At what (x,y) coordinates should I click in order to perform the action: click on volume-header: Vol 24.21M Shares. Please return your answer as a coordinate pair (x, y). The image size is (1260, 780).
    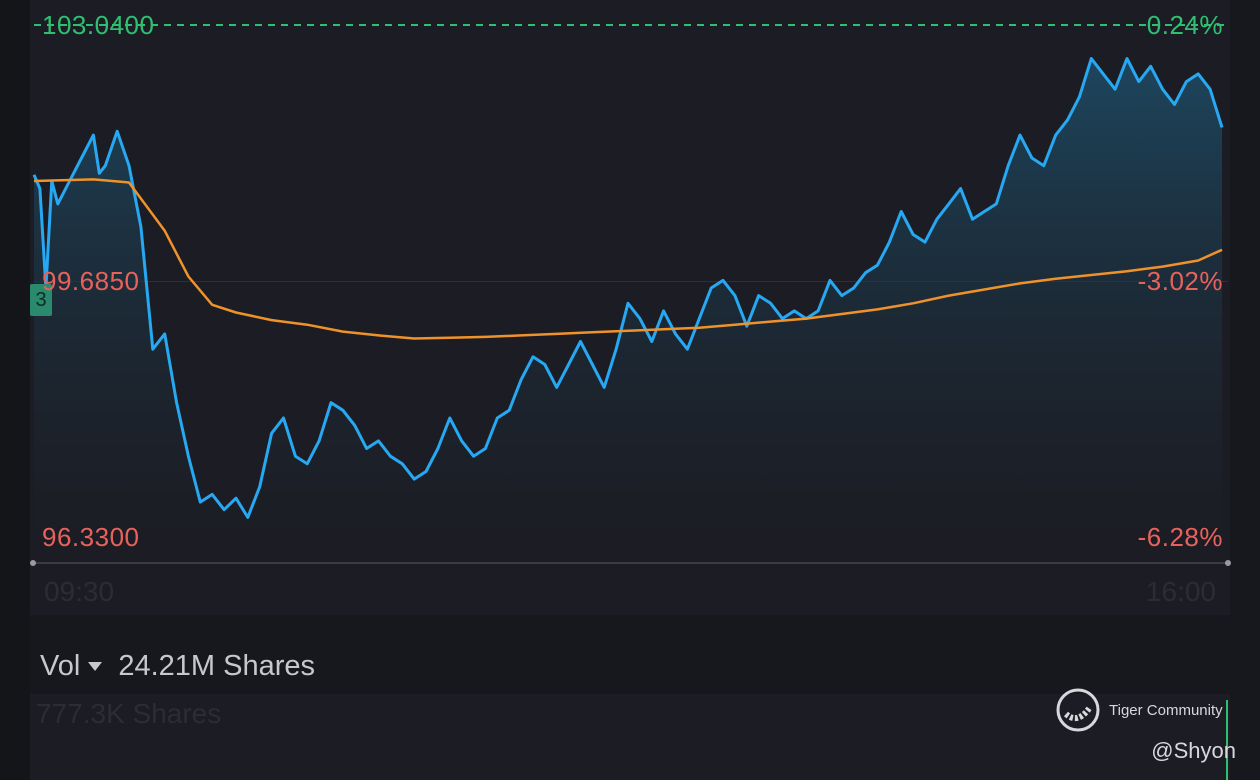
    Looking at the image, I should click on (177, 666).